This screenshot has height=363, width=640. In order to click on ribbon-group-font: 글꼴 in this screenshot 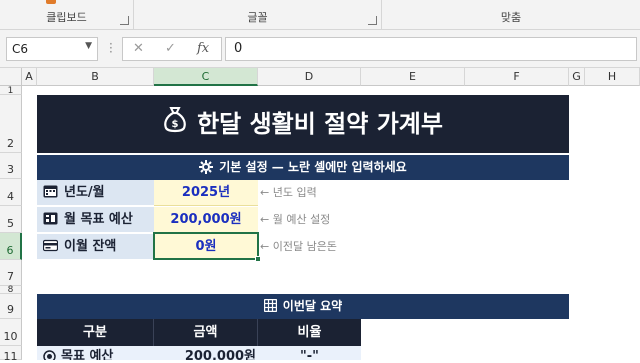, I will do `click(258, 15)`.